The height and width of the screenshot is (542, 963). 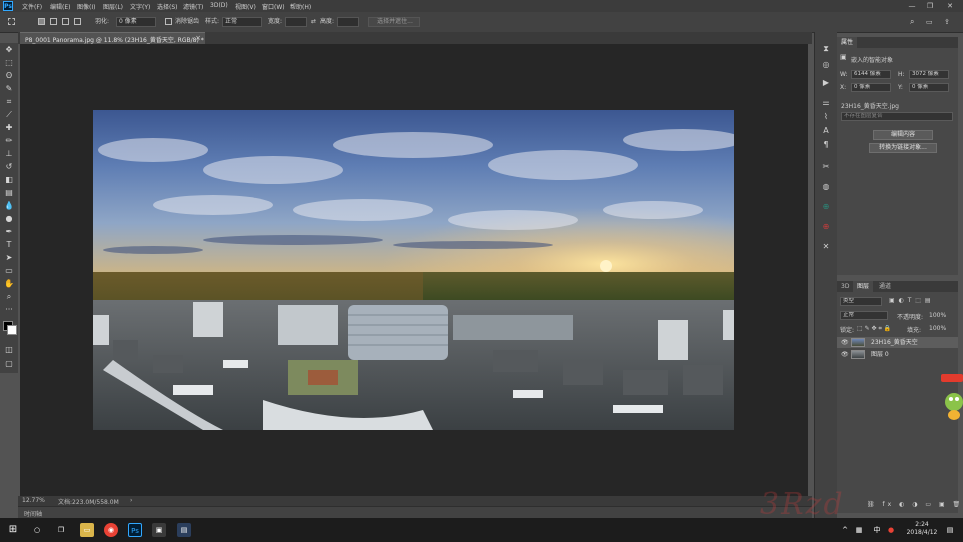 What do you see at coordinates (300, 6) in the screenshot?
I see `menu-help: 帮助(H)` at bounding box center [300, 6].